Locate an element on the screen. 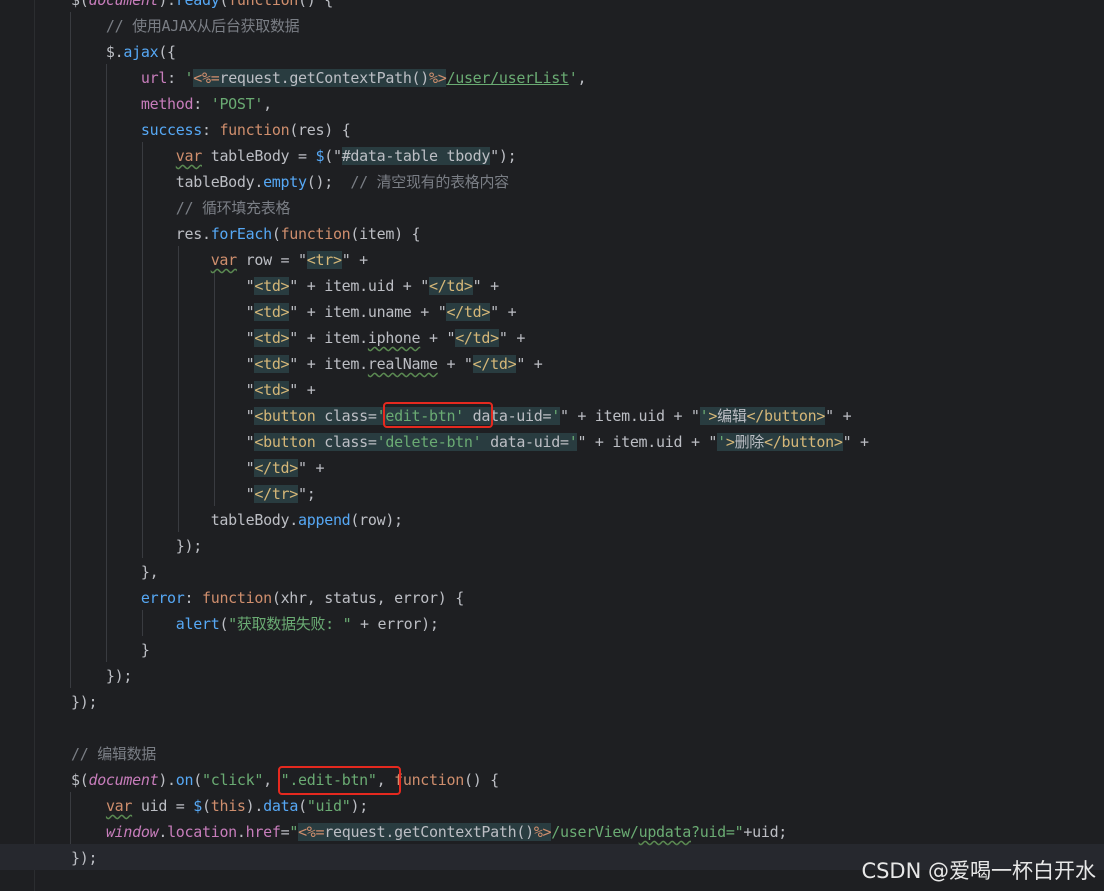 Image resolution: width=1104 pixels, height=891 pixels. code-token: +uid; is located at coordinates (765, 832).